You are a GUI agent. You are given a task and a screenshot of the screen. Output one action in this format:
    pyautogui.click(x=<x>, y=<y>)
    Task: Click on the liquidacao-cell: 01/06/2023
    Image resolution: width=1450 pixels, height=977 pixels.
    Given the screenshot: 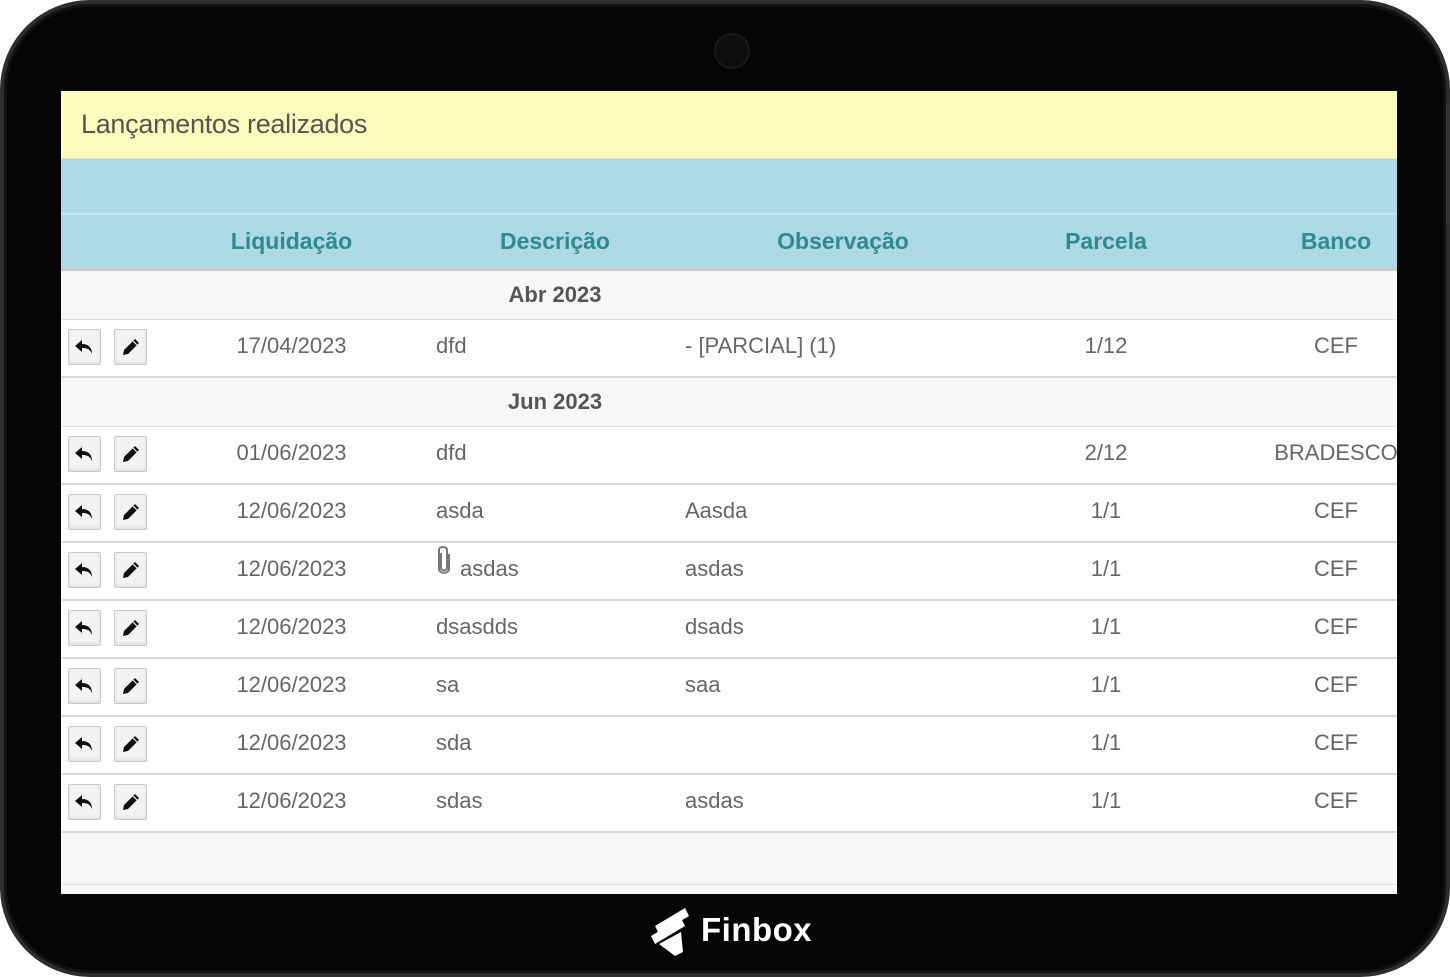 What is the action you would take?
    pyautogui.click(x=291, y=452)
    